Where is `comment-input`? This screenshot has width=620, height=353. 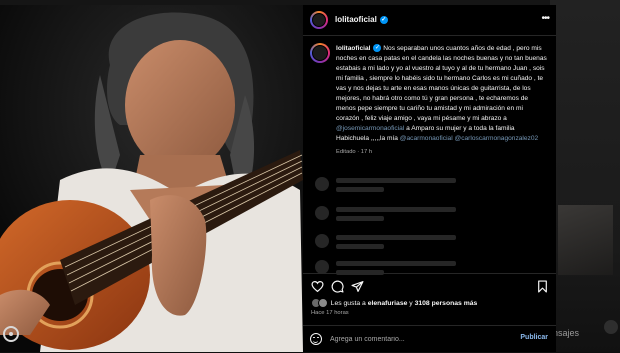
comment-input is located at coordinates (410, 339).